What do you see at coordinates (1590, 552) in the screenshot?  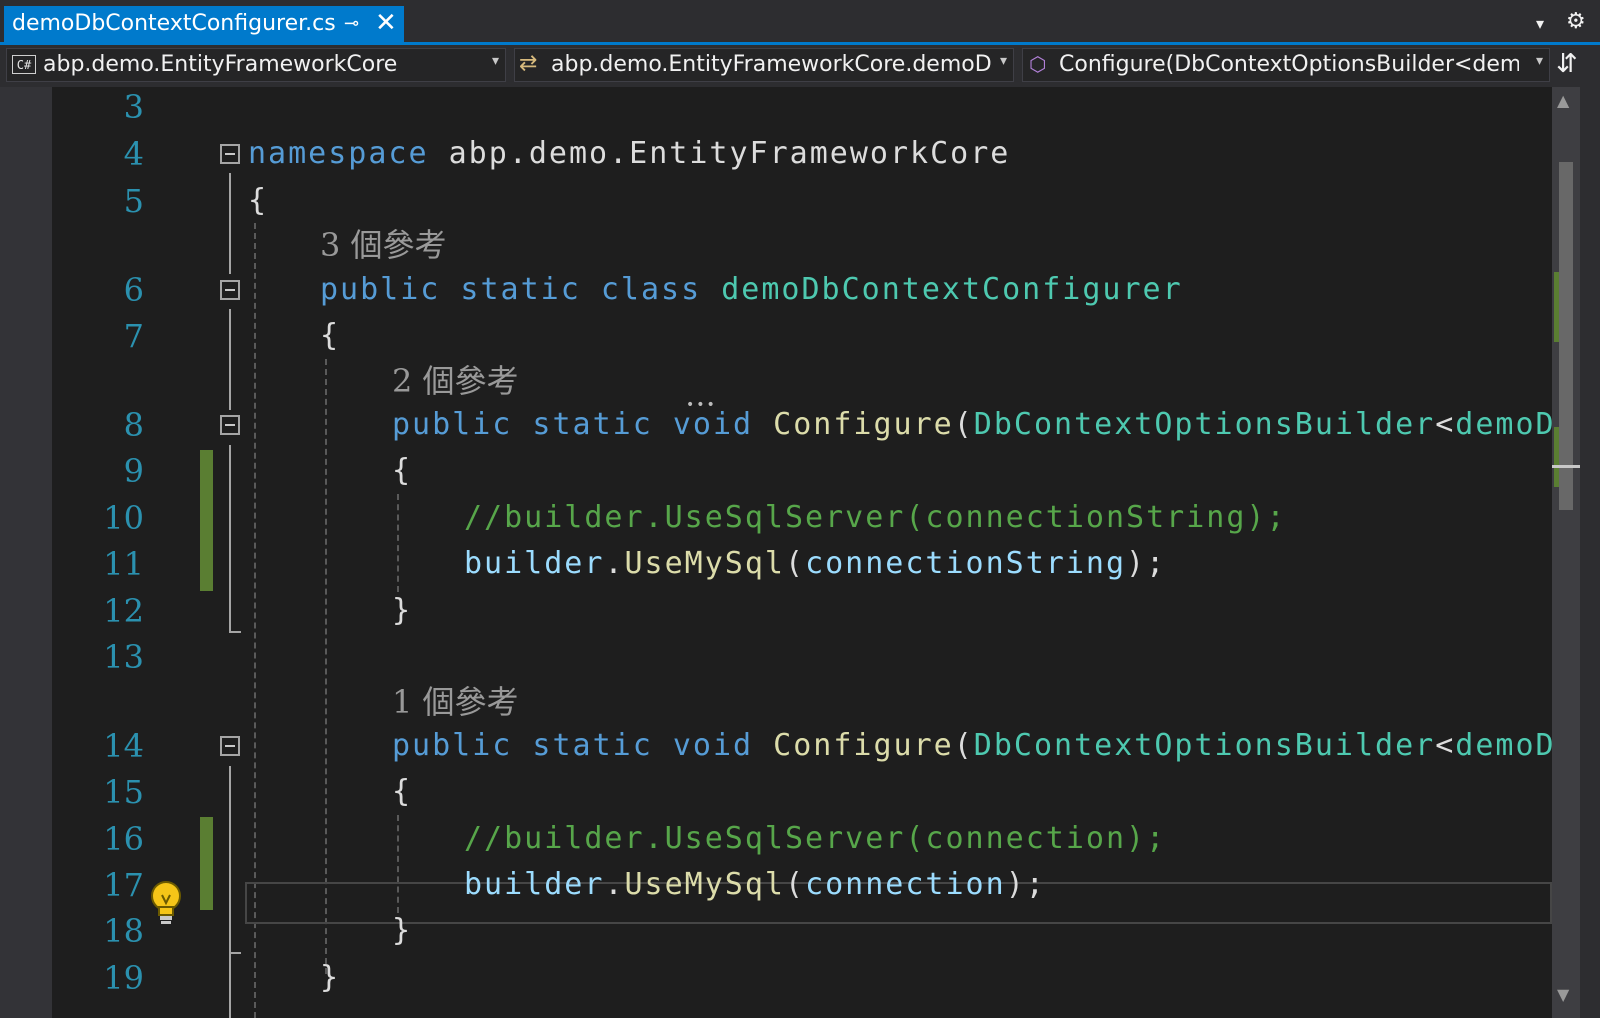 I see `right-gutter` at bounding box center [1590, 552].